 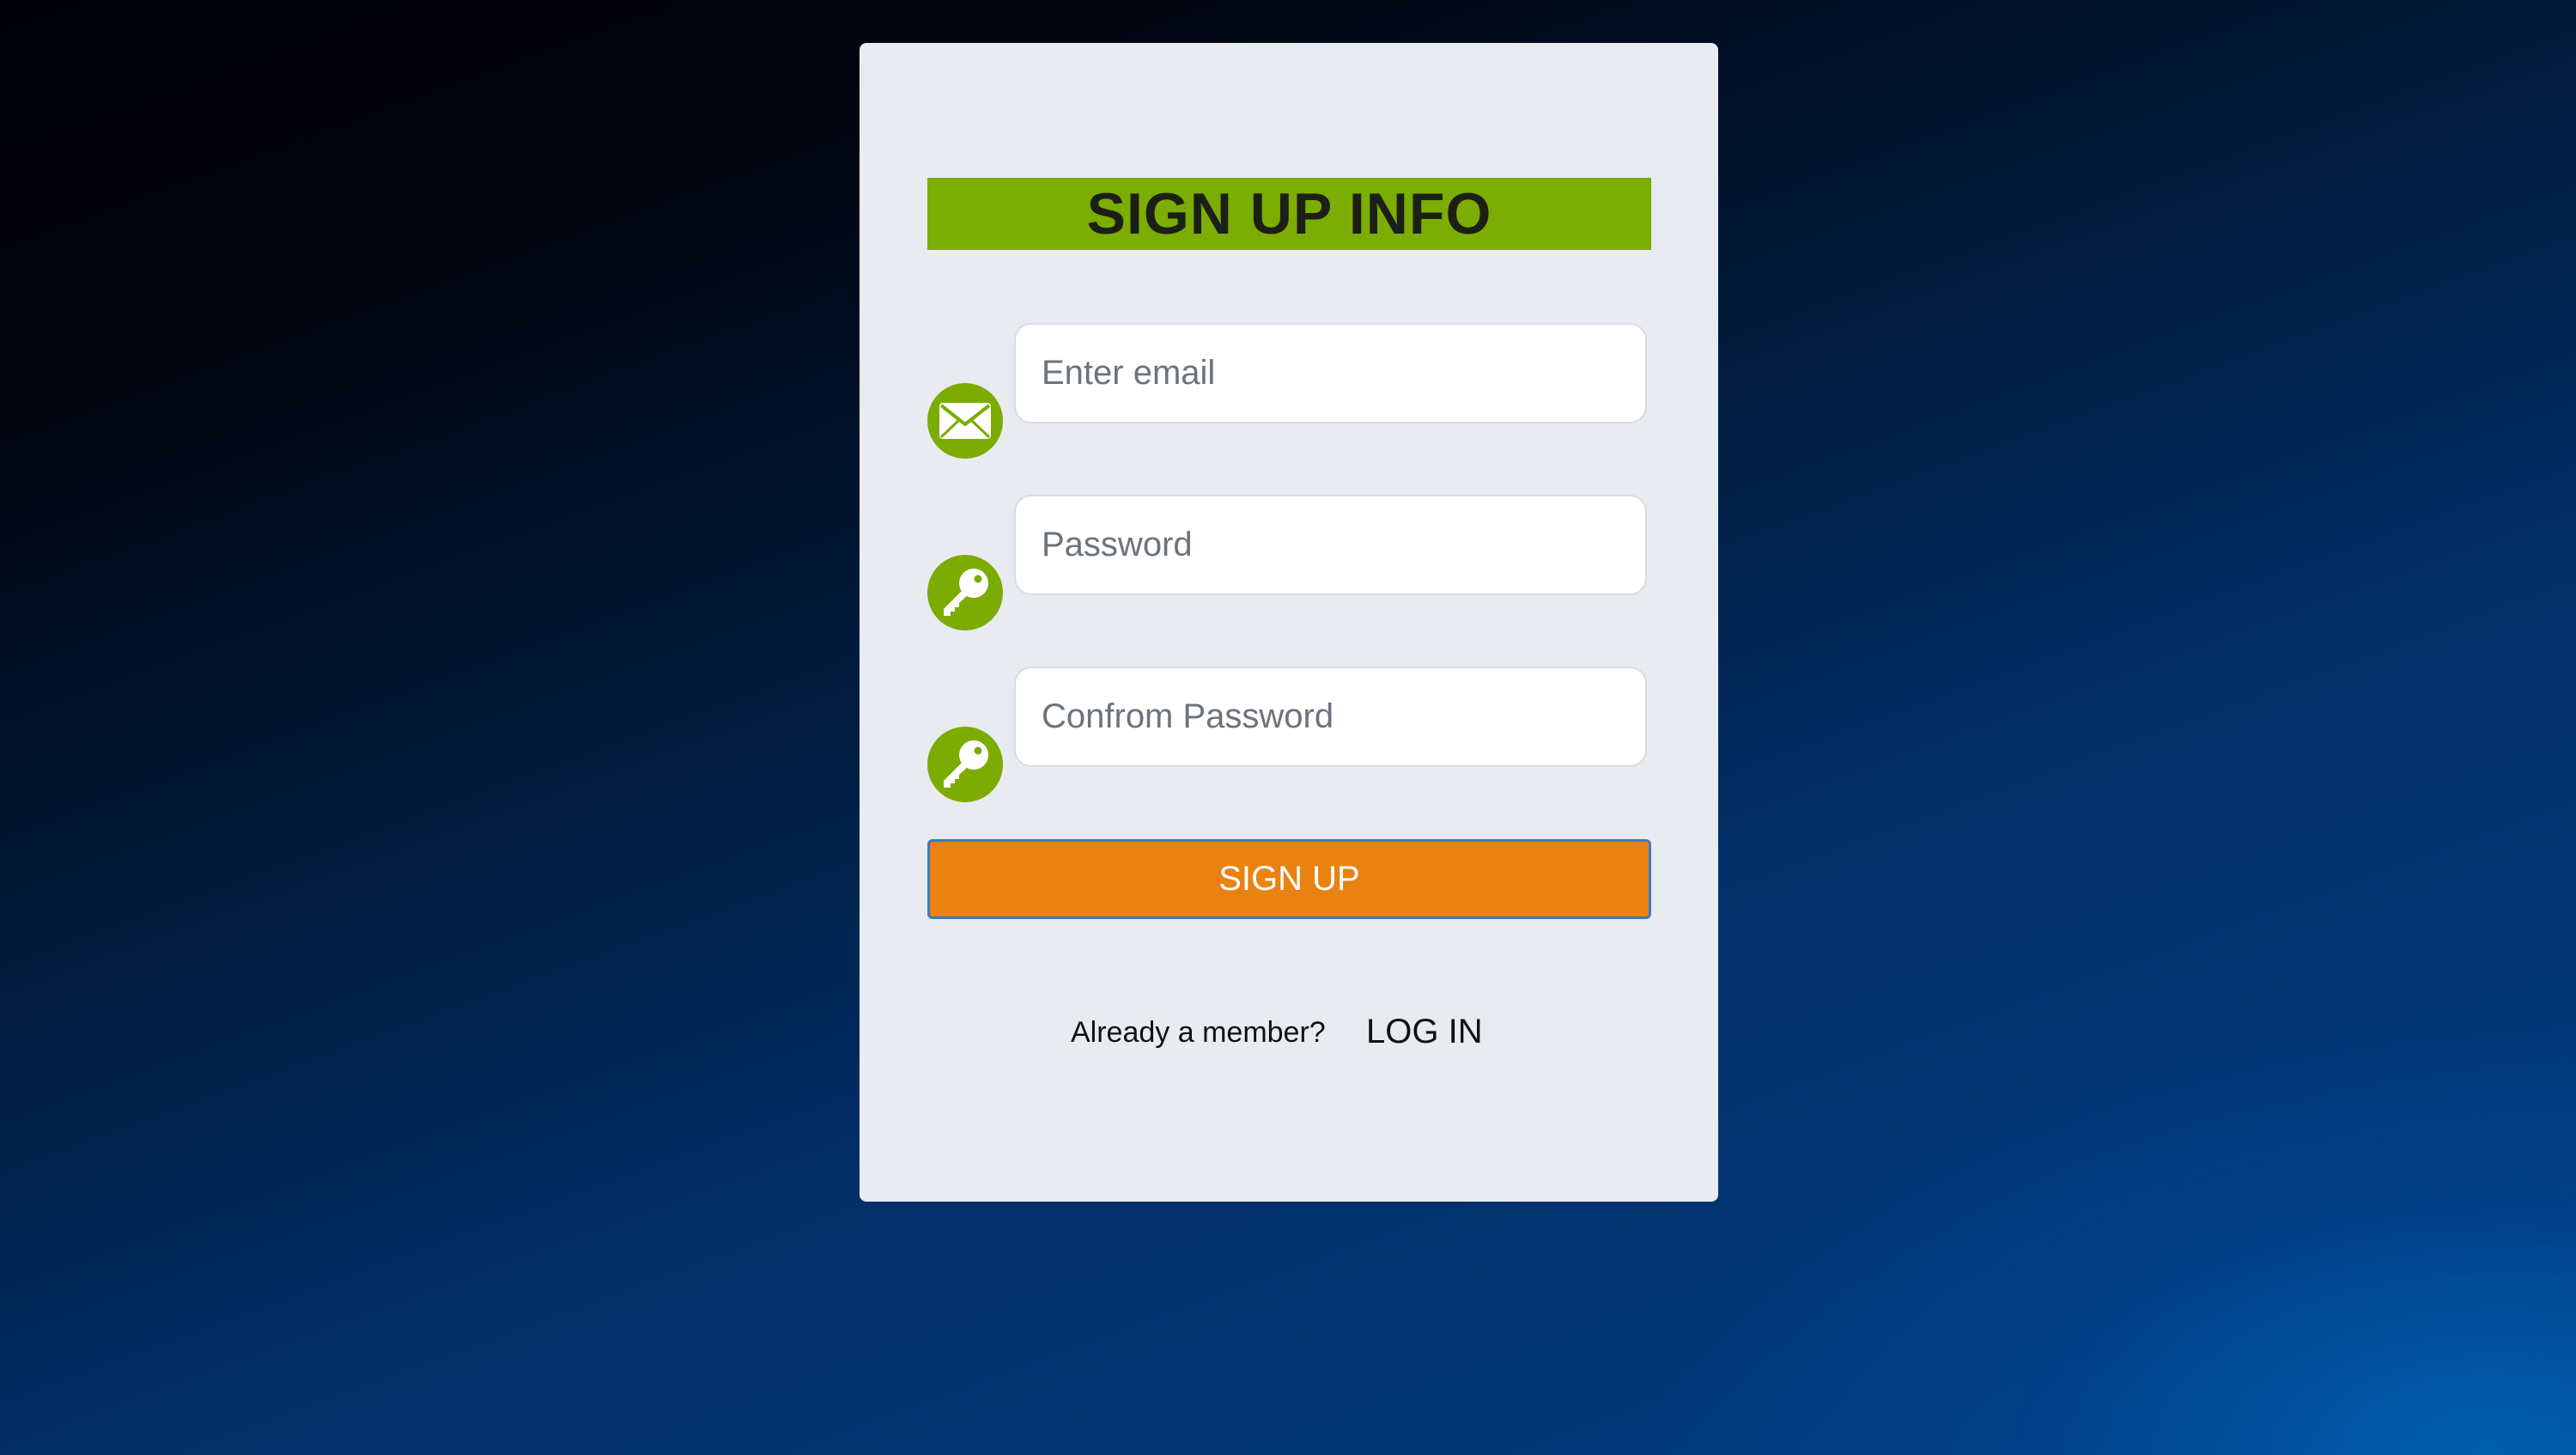 What do you see at coordinates (1330, 373) in the screenshot?
I see `email-field` at bounding box center [1330, 373].